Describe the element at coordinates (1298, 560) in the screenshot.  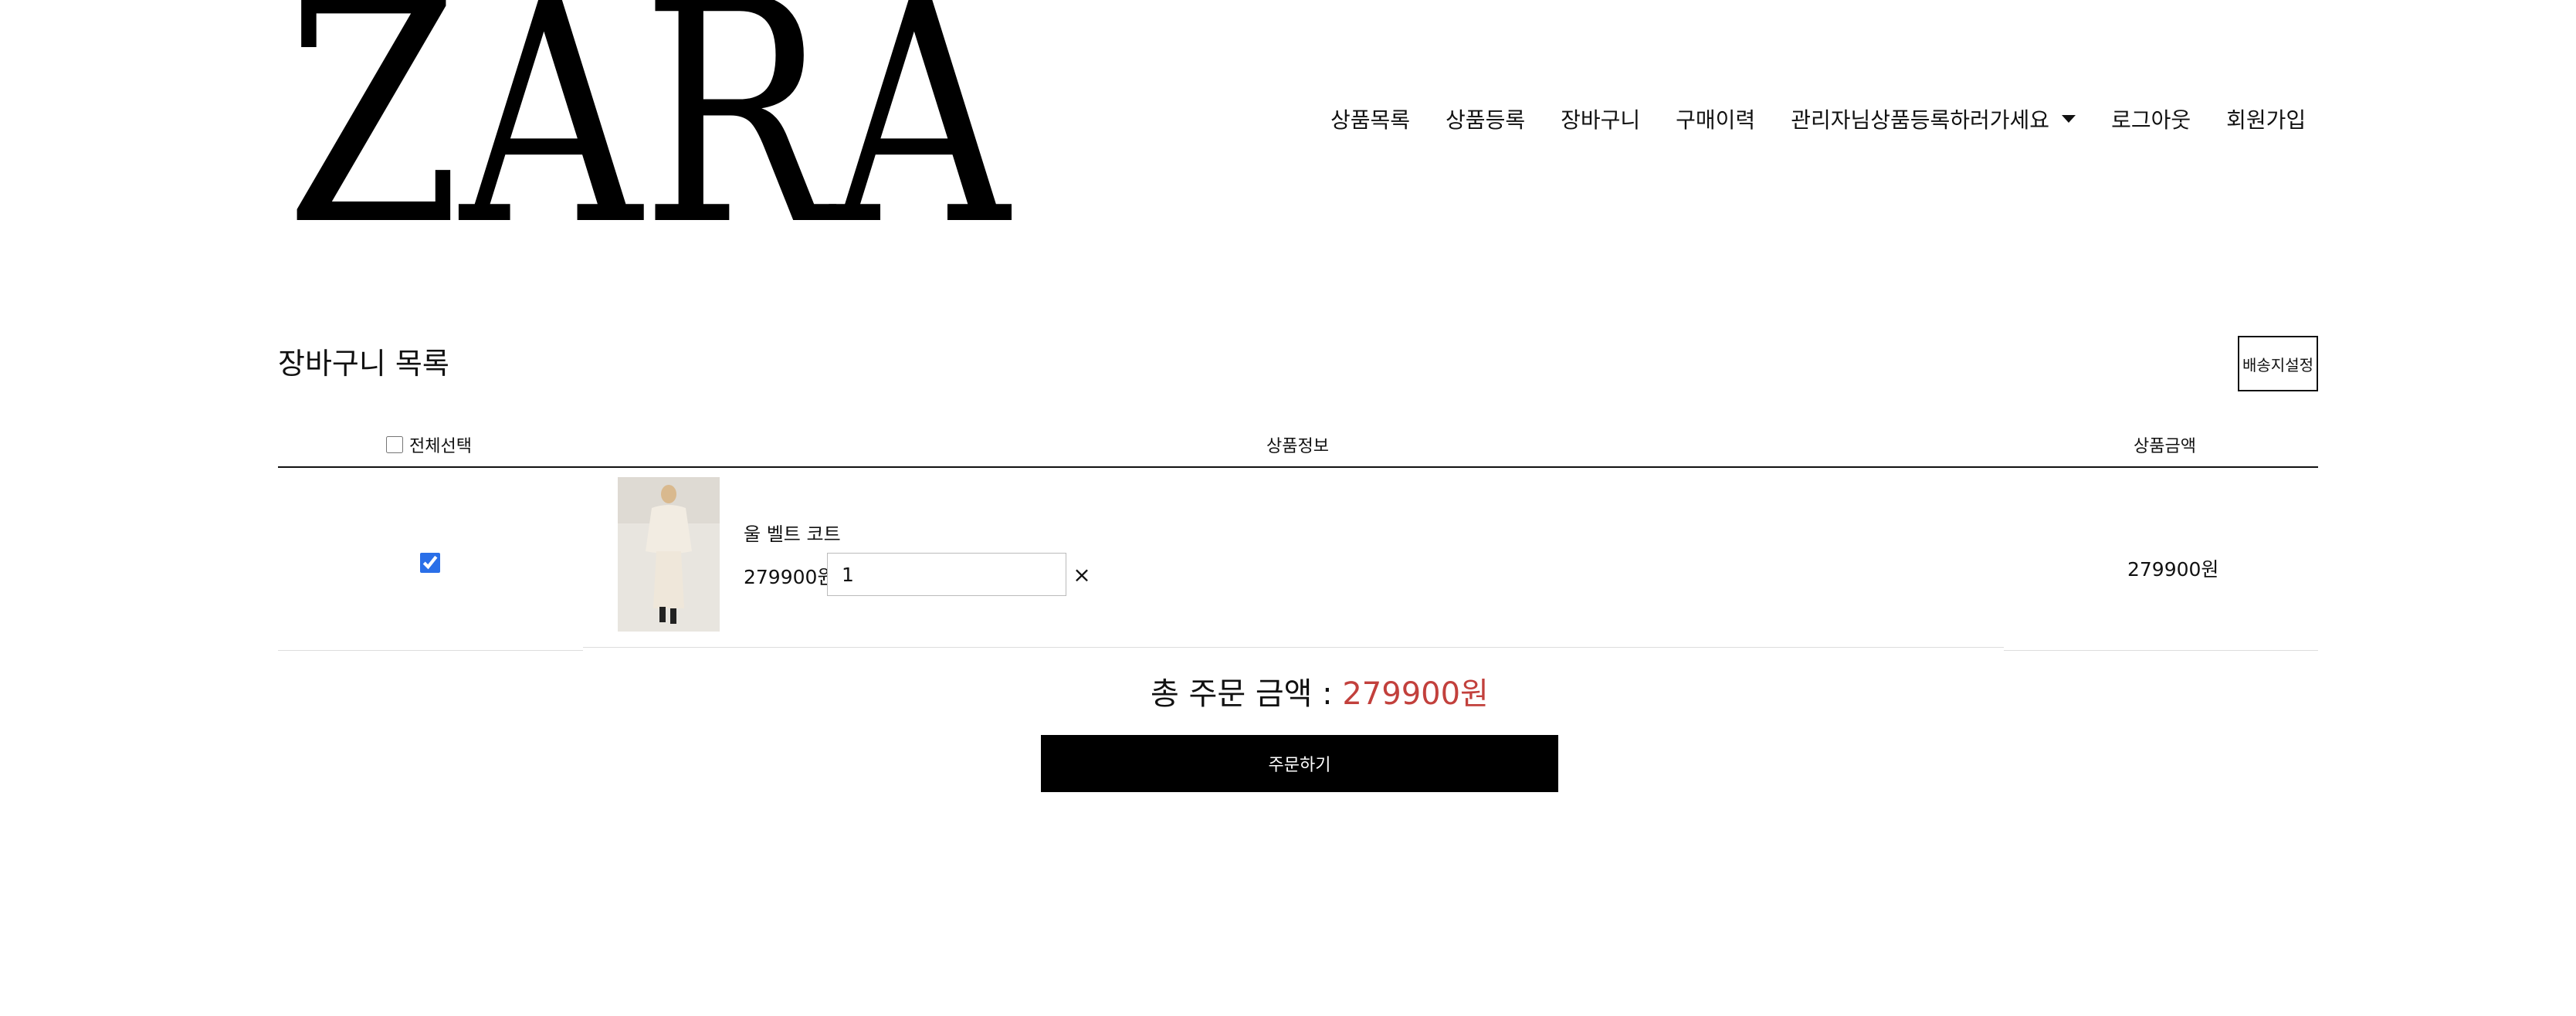
I see `table-row: 울 벨트 코트 279900원 × 279900원` at that location.